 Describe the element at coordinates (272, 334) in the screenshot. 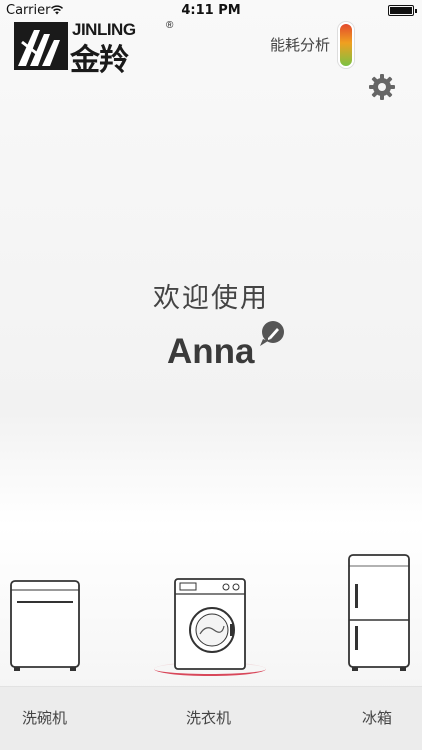

I see `edit-bubble-icon` at that location.